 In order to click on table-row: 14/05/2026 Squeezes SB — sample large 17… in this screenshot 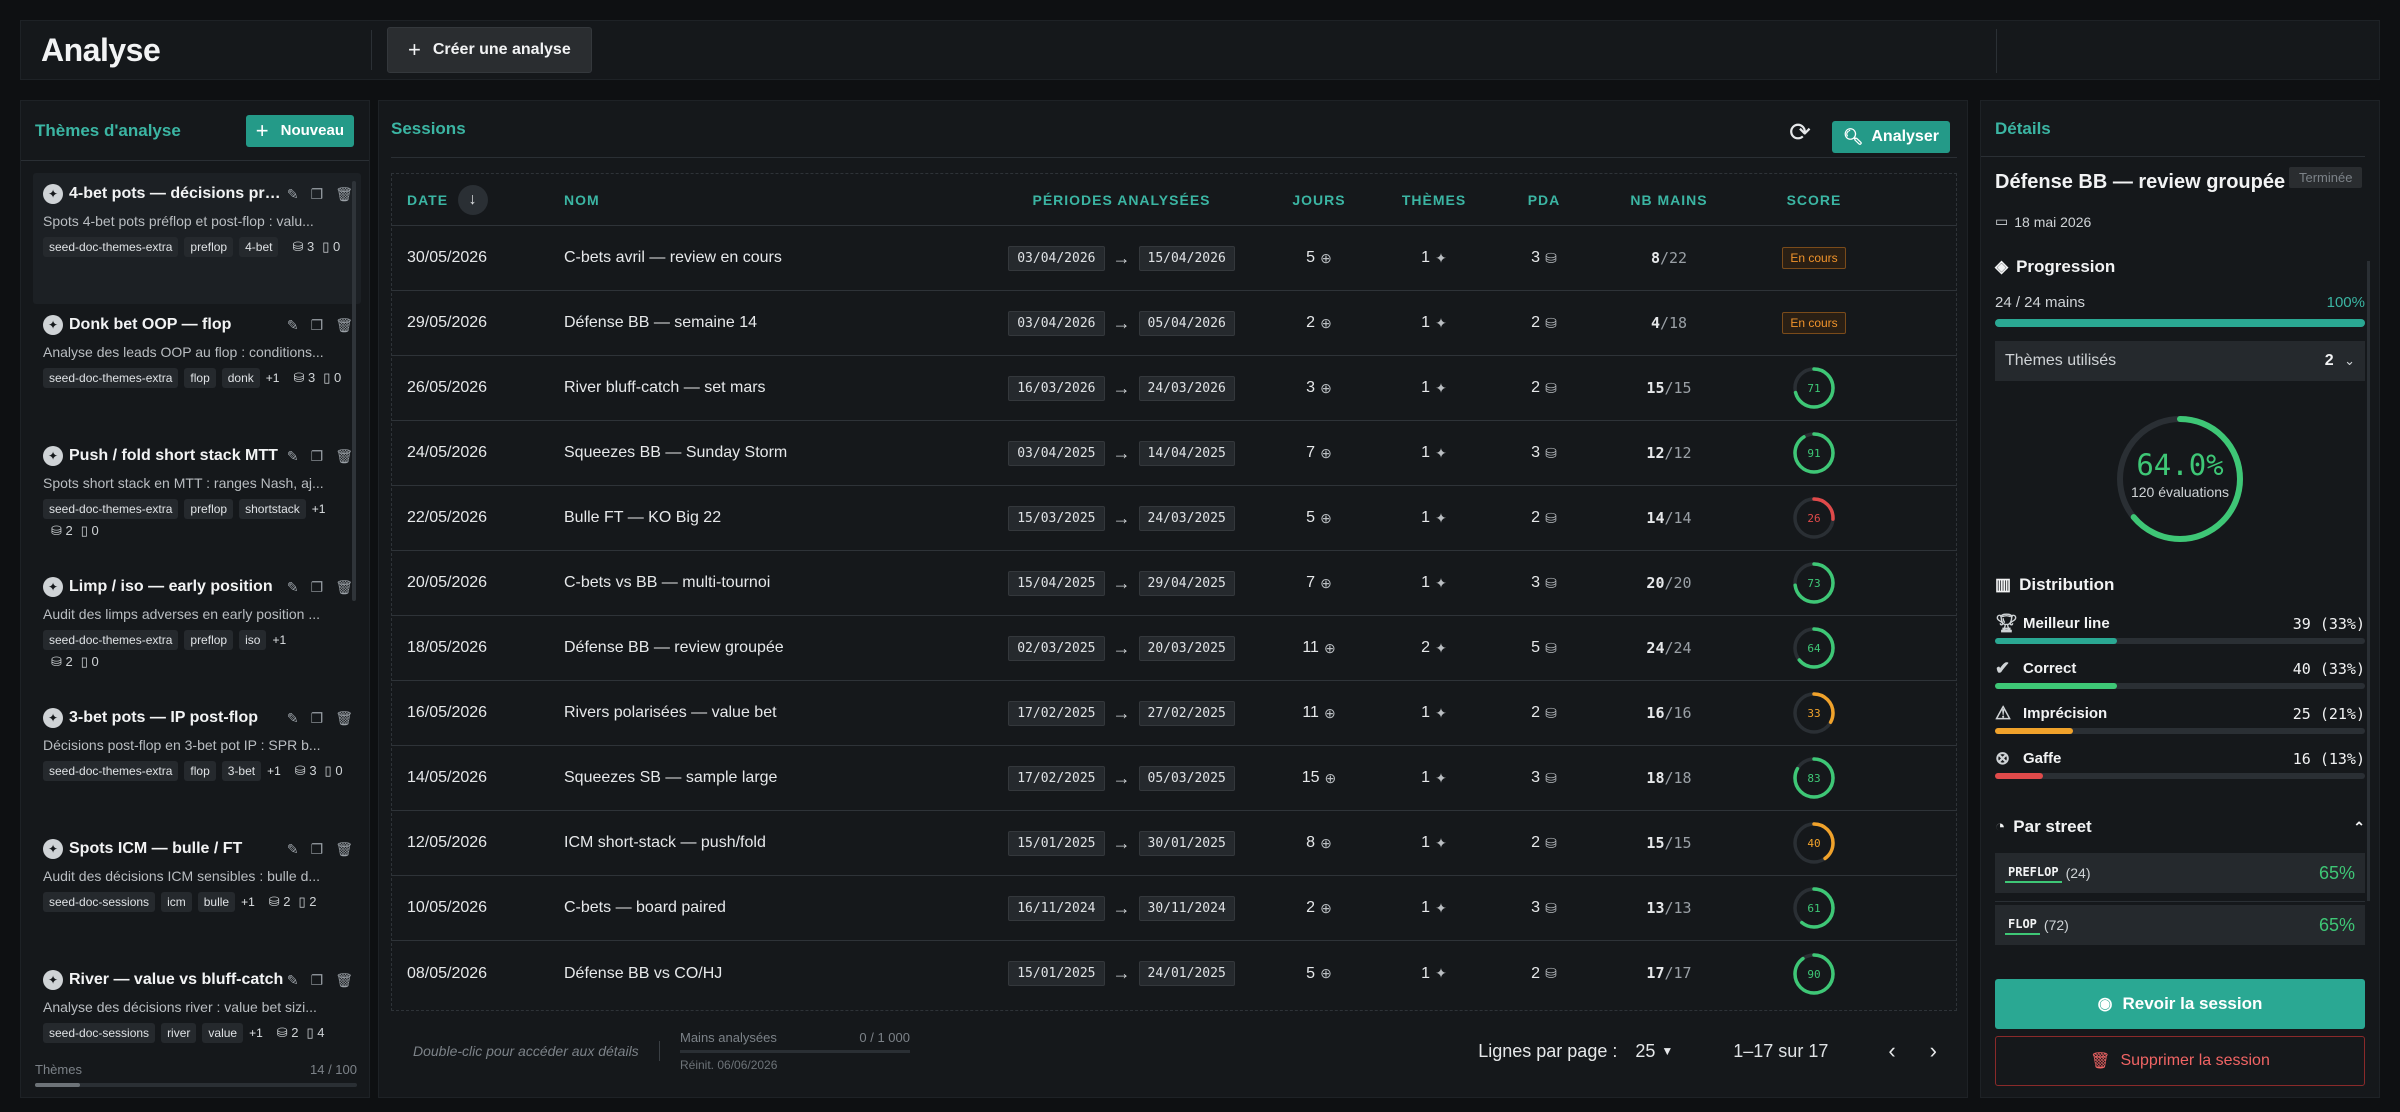, I will do `click(1174, 778)`.